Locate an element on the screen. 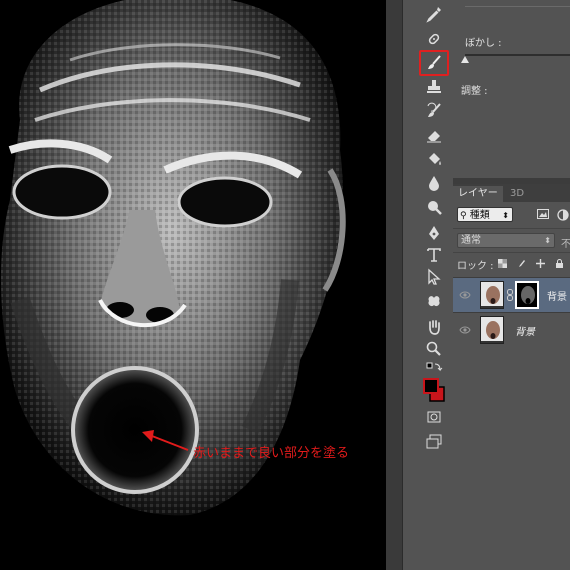 The height and width of the screenshot is (570, 570). lock-all-icon is located at coordinates (559, 263).